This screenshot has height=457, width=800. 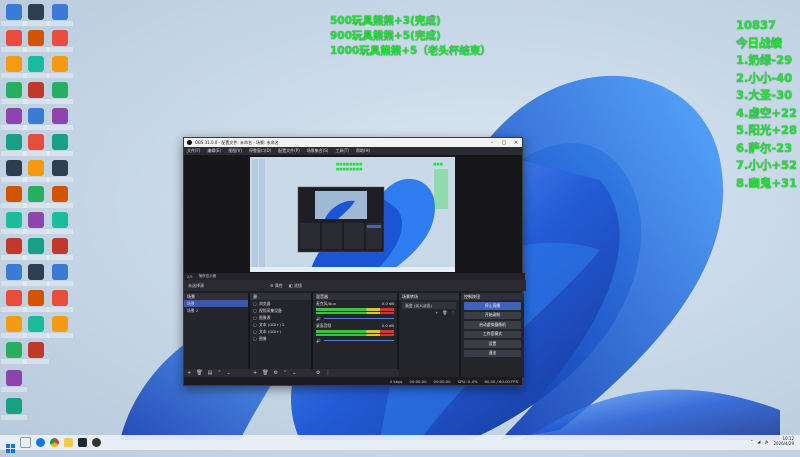 I want to click on scenes-toolbar: + 🗑 ▤ ⌃ ⌄, so click(x=217, y=373).